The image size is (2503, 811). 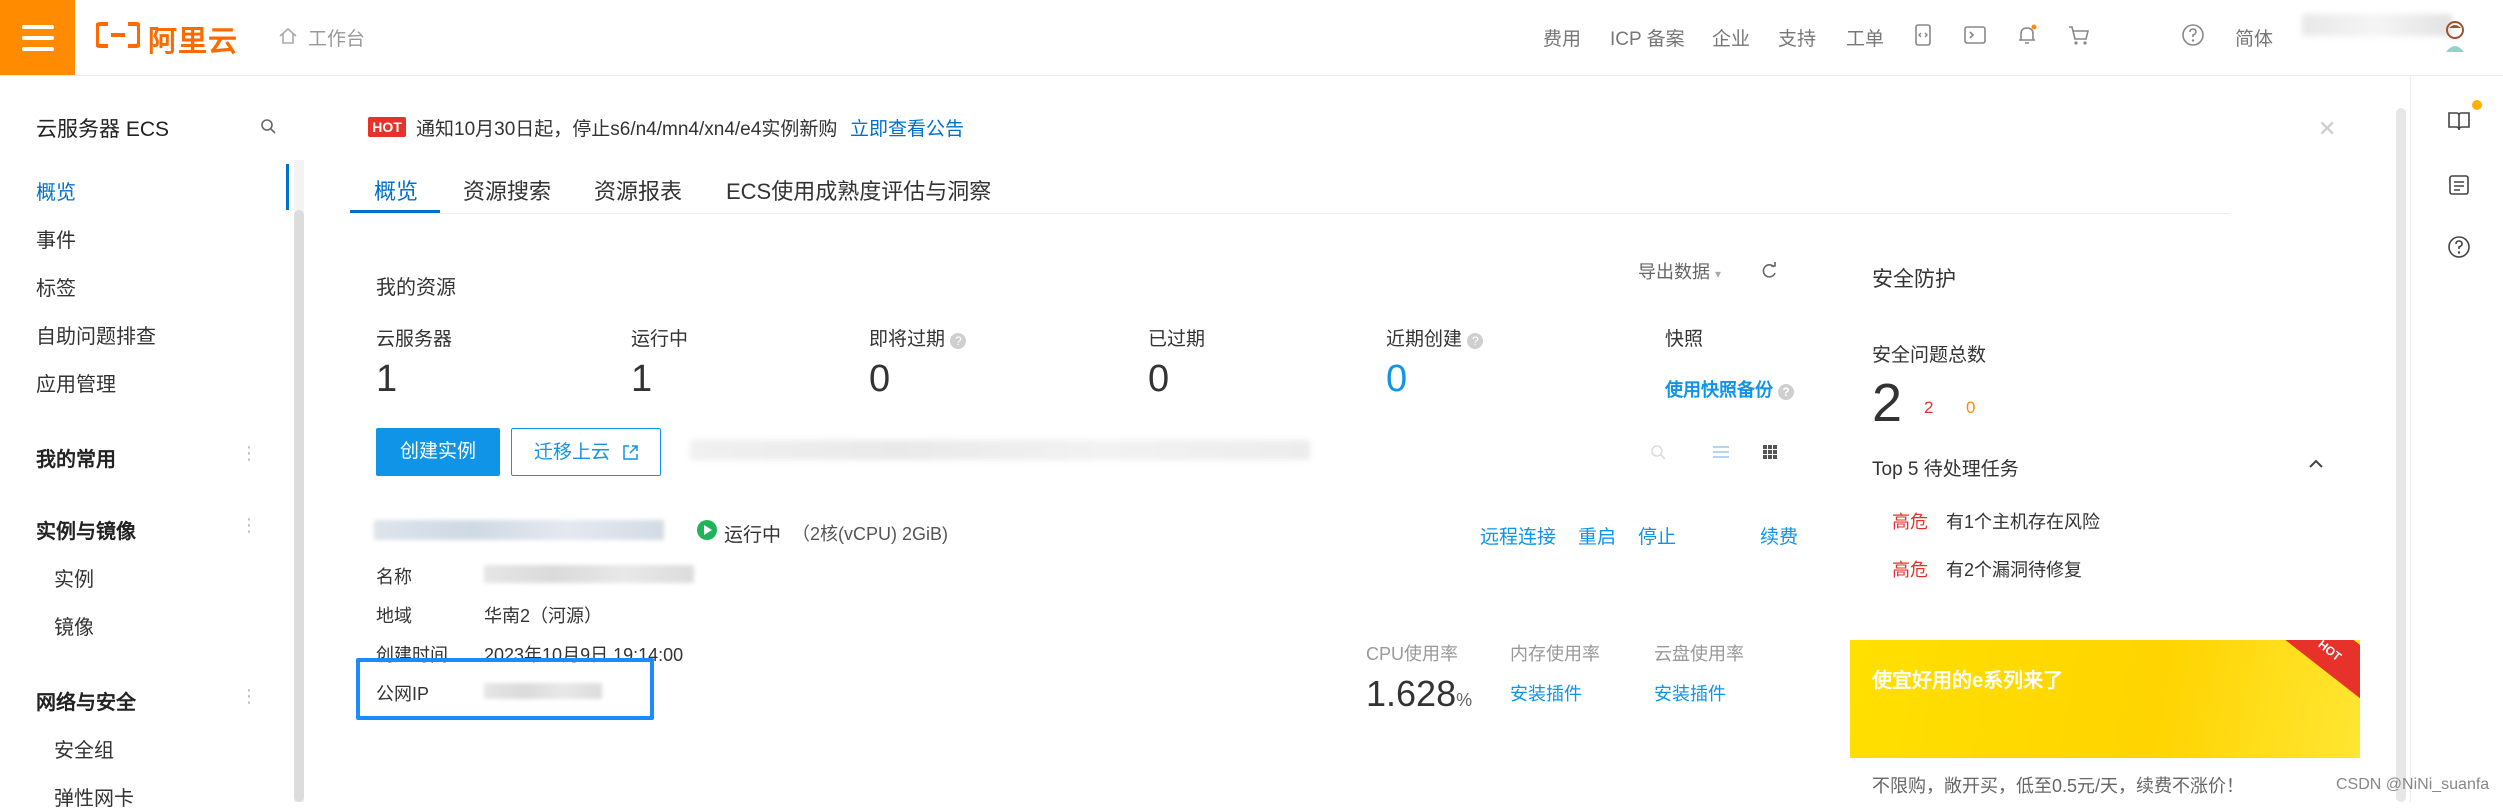 I want to click on refresh-icon, so click(x=1769, y=271).